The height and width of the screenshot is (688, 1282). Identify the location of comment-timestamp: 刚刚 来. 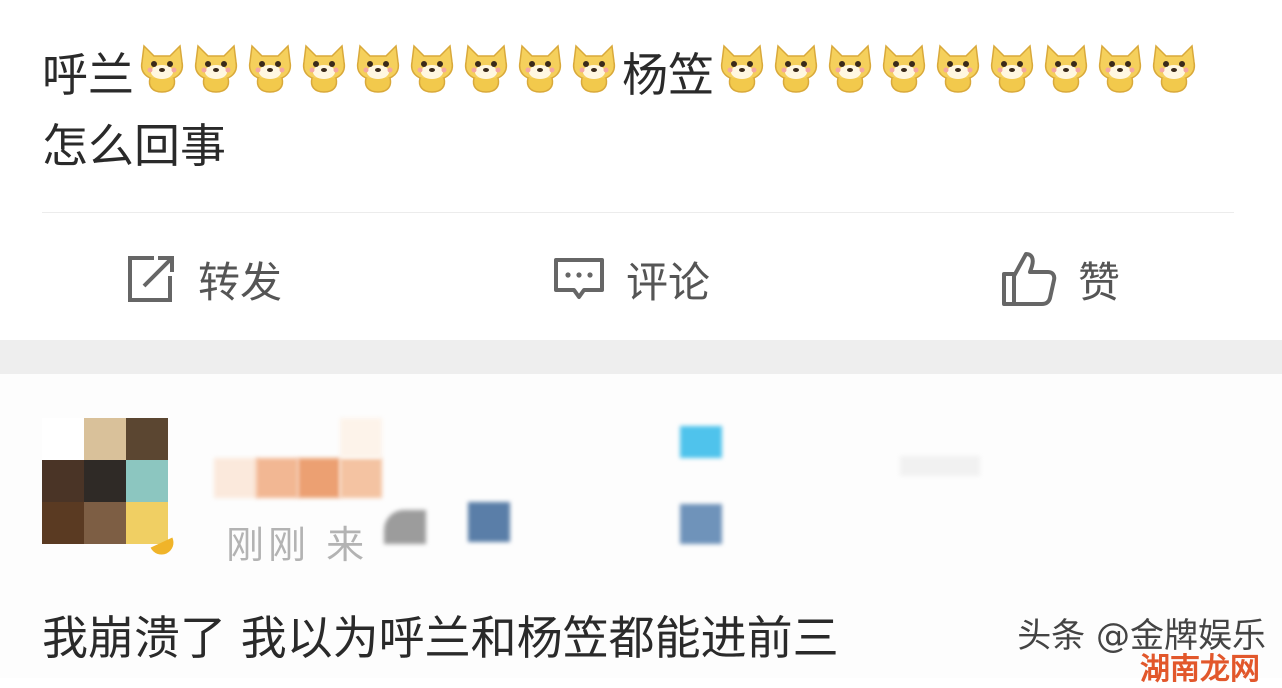
(297, 545).